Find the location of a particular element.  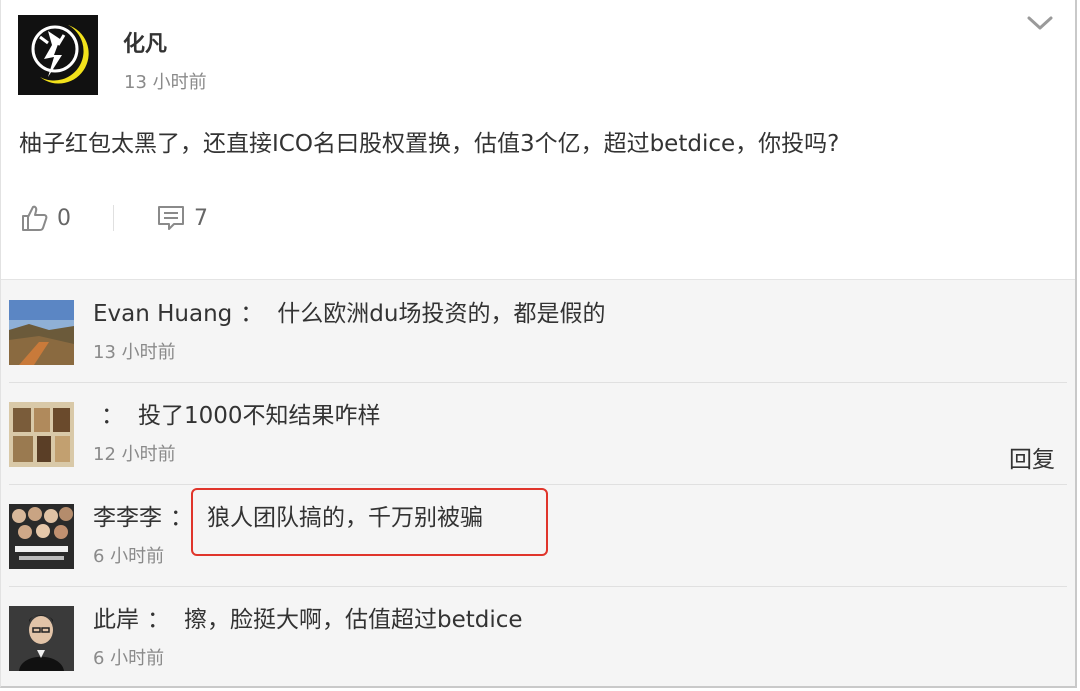

comment-item: Evan Huang ： 什么欧洲du场投资的，都是假的 13 小时前 is located at coordinates (538, 331).